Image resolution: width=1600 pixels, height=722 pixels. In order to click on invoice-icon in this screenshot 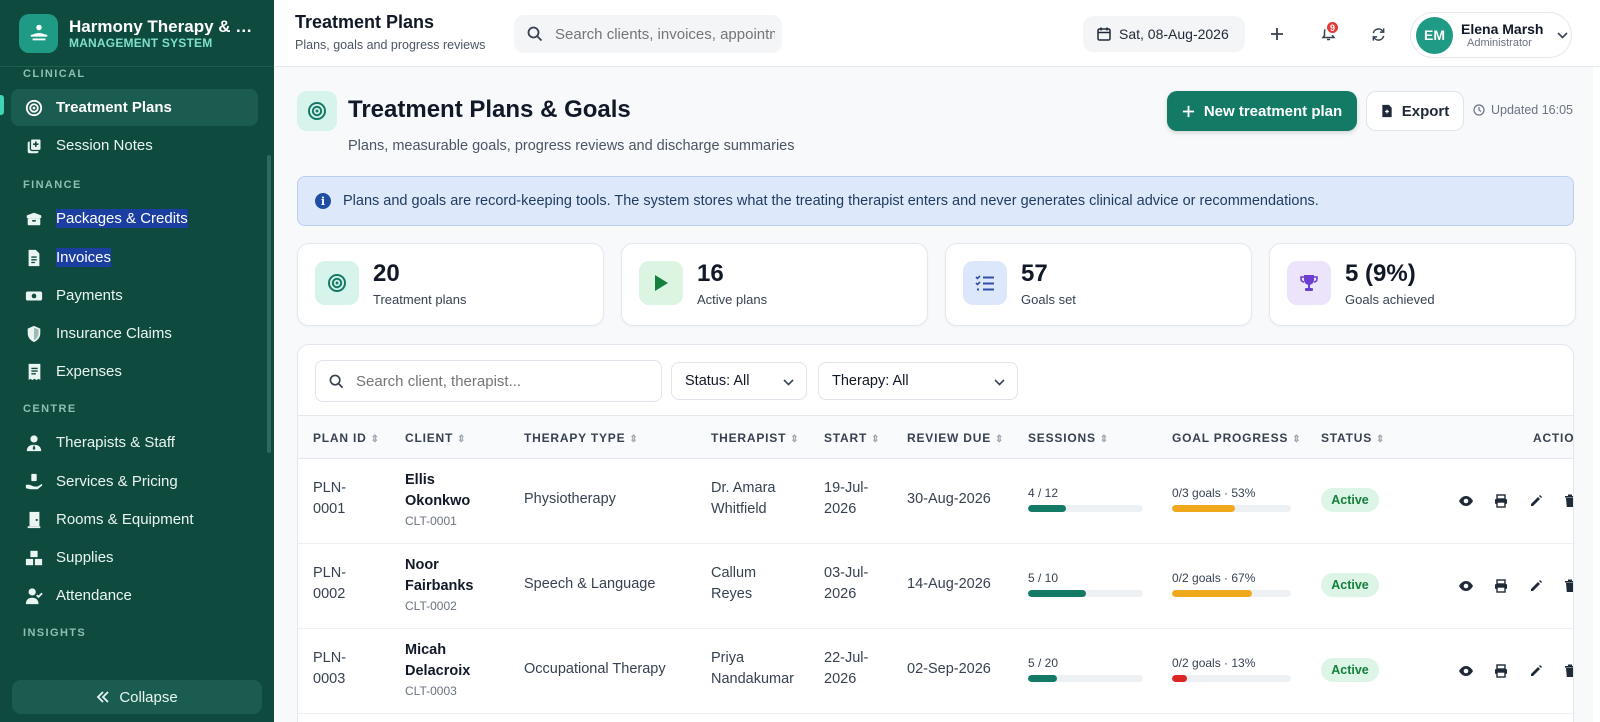, I will do `click(34, 258)`.